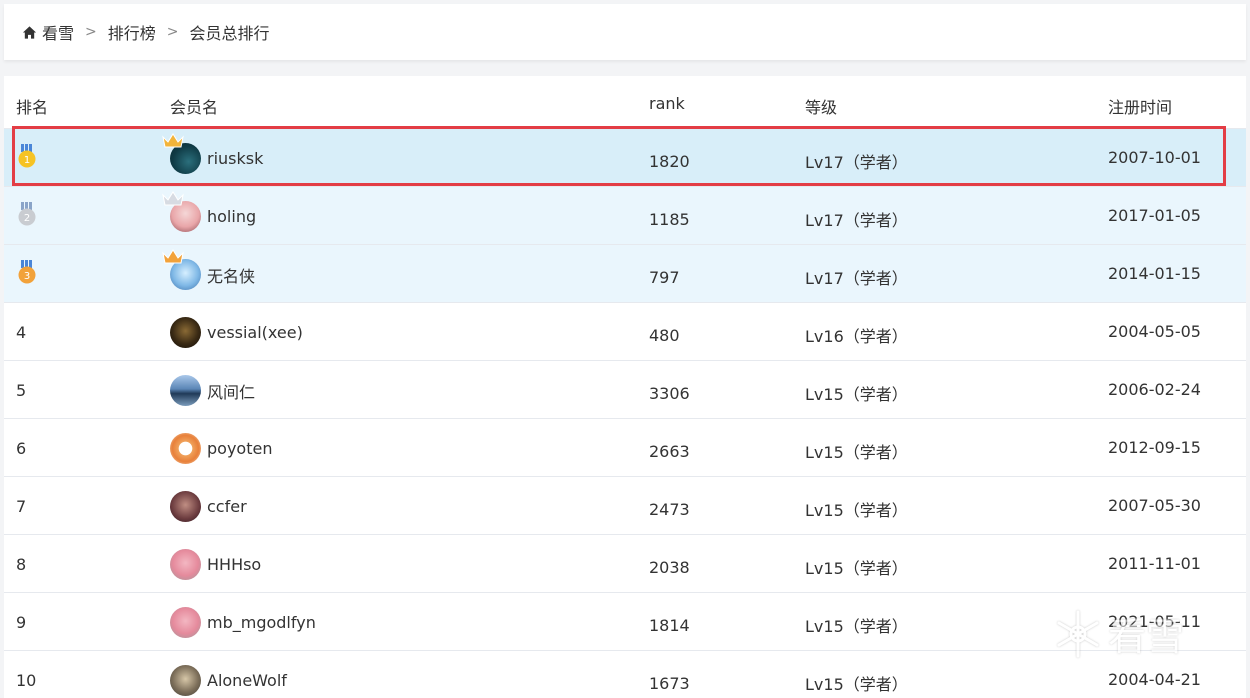 Image resolution: width=1250 pixels, height=698 pixels. Describe the element at coordinates (1154, 505) in the screenshot. I see `registered-date: 2007-05-30` at that location.